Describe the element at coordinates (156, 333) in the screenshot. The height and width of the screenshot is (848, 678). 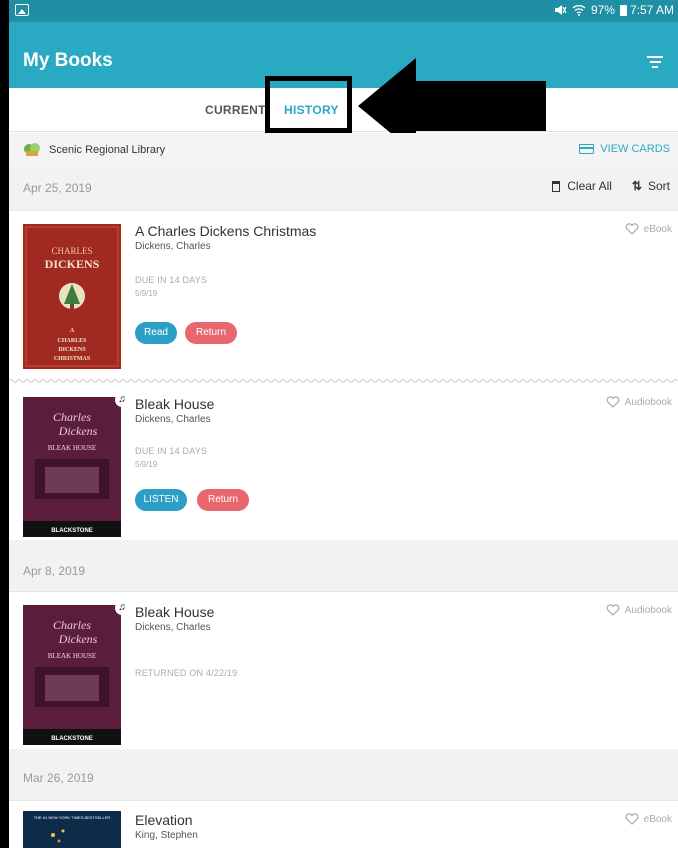
I see `read-button: Read` at that location.